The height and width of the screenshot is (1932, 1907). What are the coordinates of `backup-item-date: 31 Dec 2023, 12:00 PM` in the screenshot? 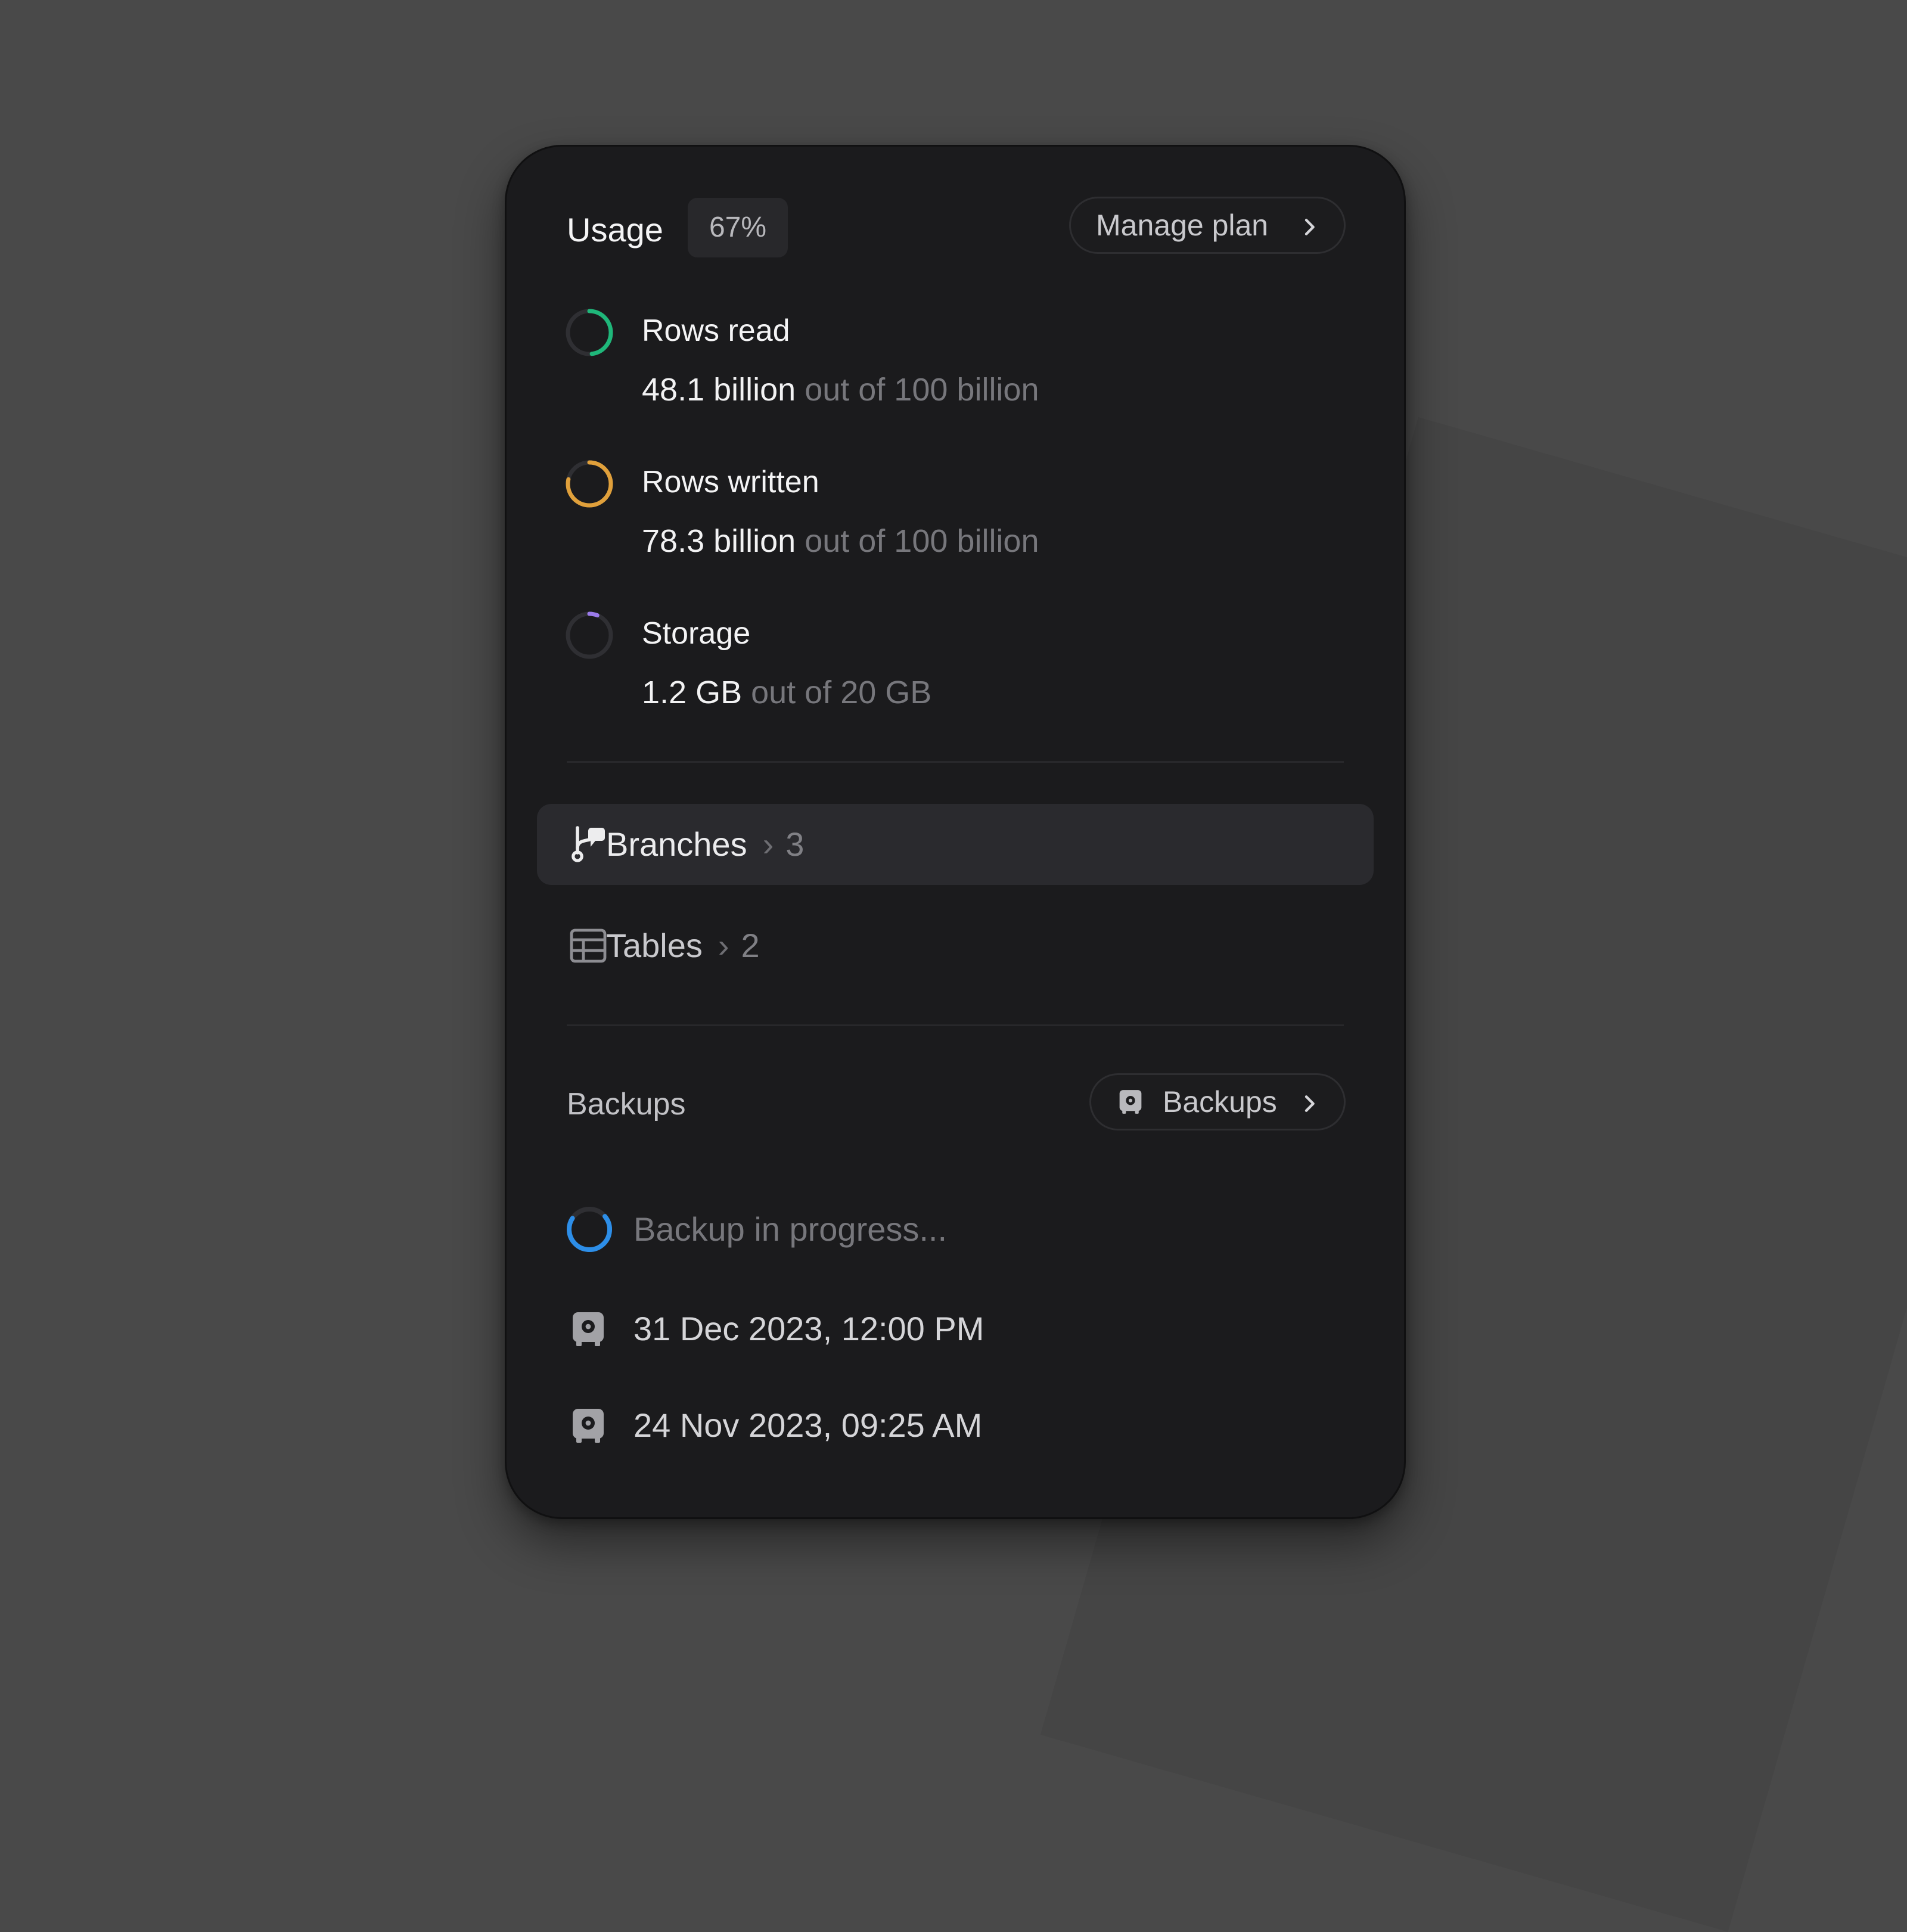 It's located at (808, 1329).